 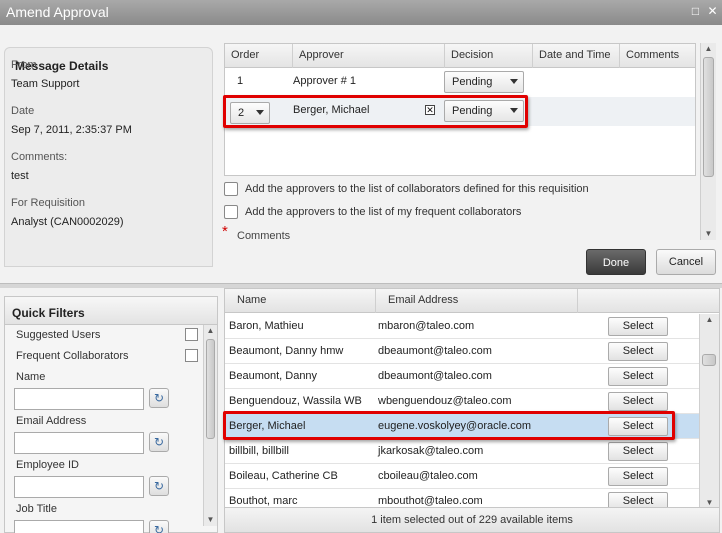 I want to click on requisition-label: For Requisition, so click(x=48, y=203).